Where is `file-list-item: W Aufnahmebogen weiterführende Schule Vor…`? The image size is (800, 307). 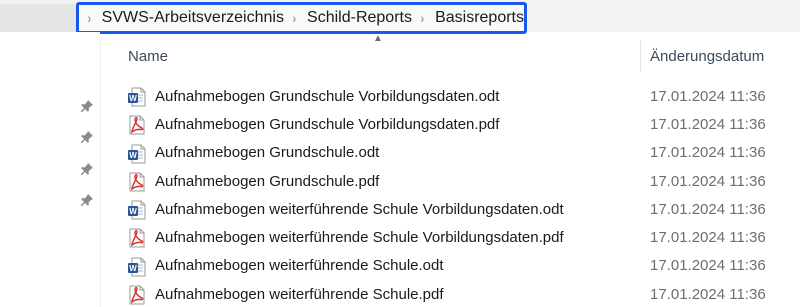 file-list-item: W Aufnahmebogen weiterführende Schule Vor… is located at coordinates (460, 209).